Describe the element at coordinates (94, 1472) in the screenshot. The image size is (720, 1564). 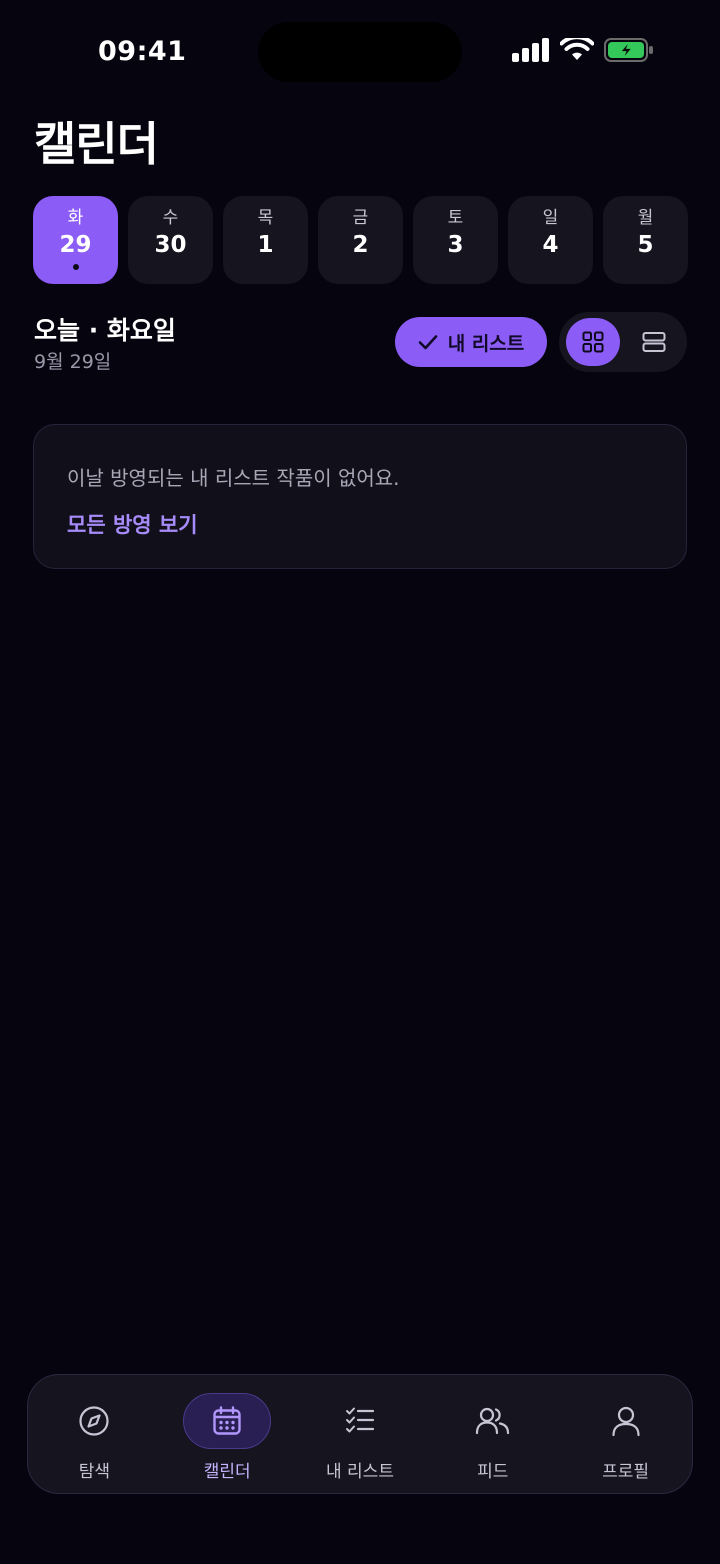
I see `tab-label: 탐색` at that location.